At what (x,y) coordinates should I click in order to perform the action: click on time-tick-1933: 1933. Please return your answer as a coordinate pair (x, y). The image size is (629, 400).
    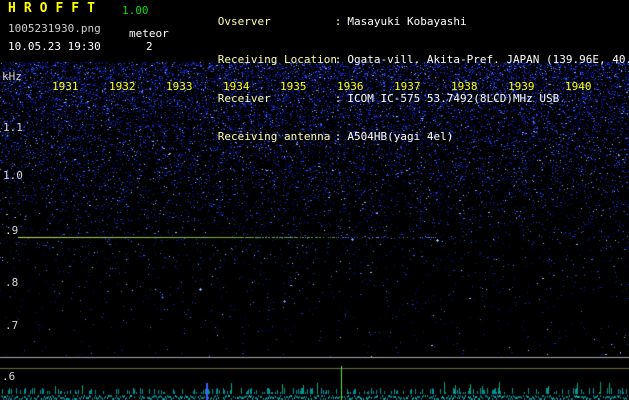
    Looking at the image, I should click on (179, 86).